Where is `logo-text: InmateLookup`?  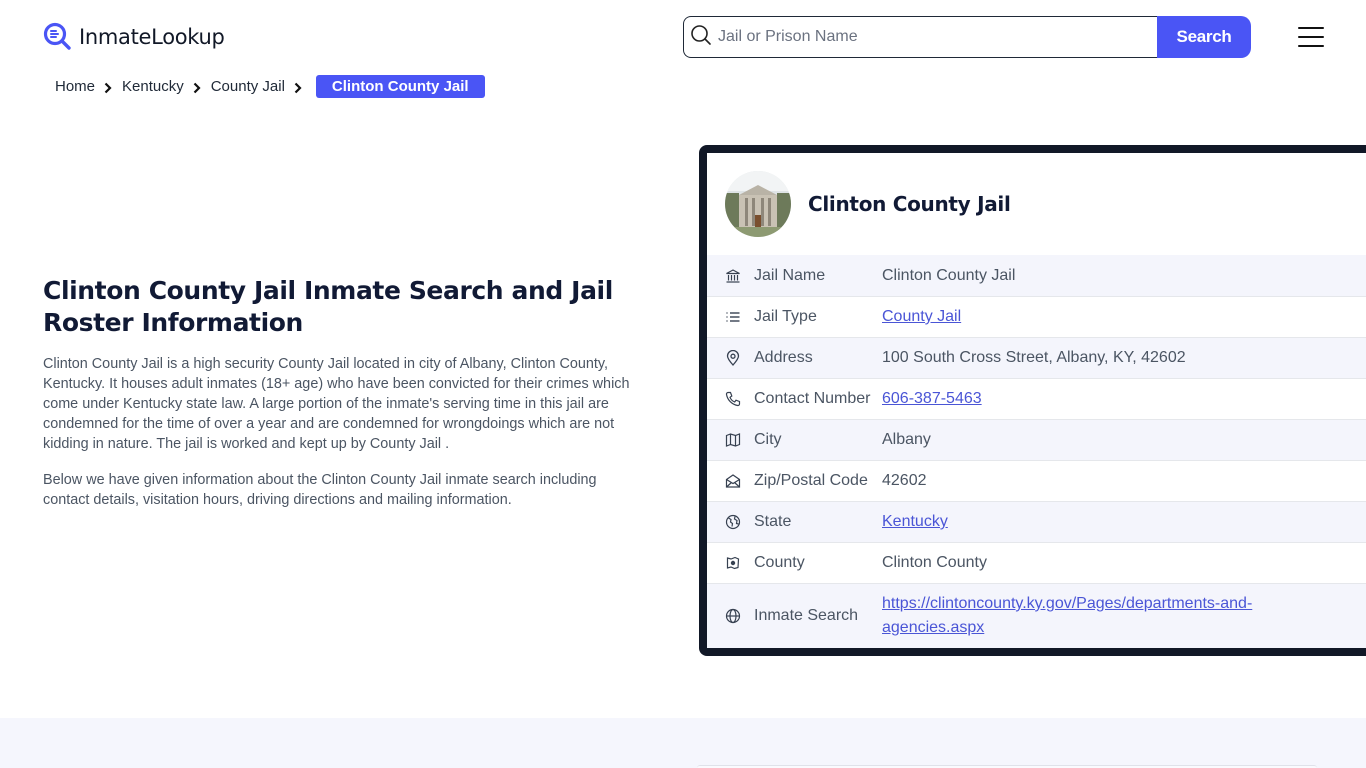 logo-text: InmateLookup is located at coordinates (152, 37).